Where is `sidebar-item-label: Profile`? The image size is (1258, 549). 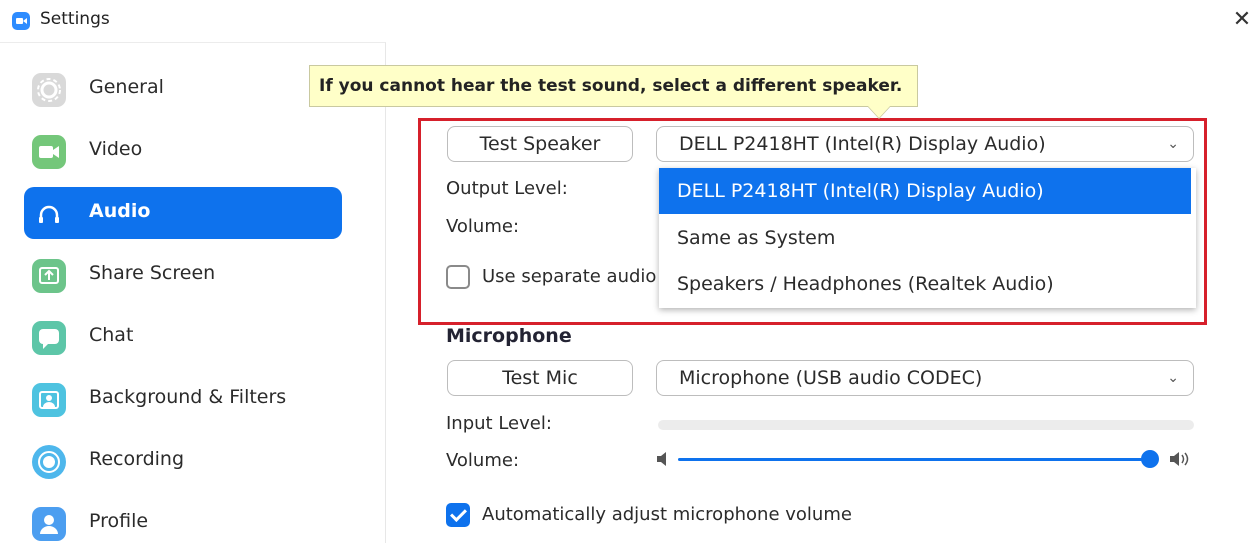 sidebar-item-label: Profile is located at coordinates (119, 521).